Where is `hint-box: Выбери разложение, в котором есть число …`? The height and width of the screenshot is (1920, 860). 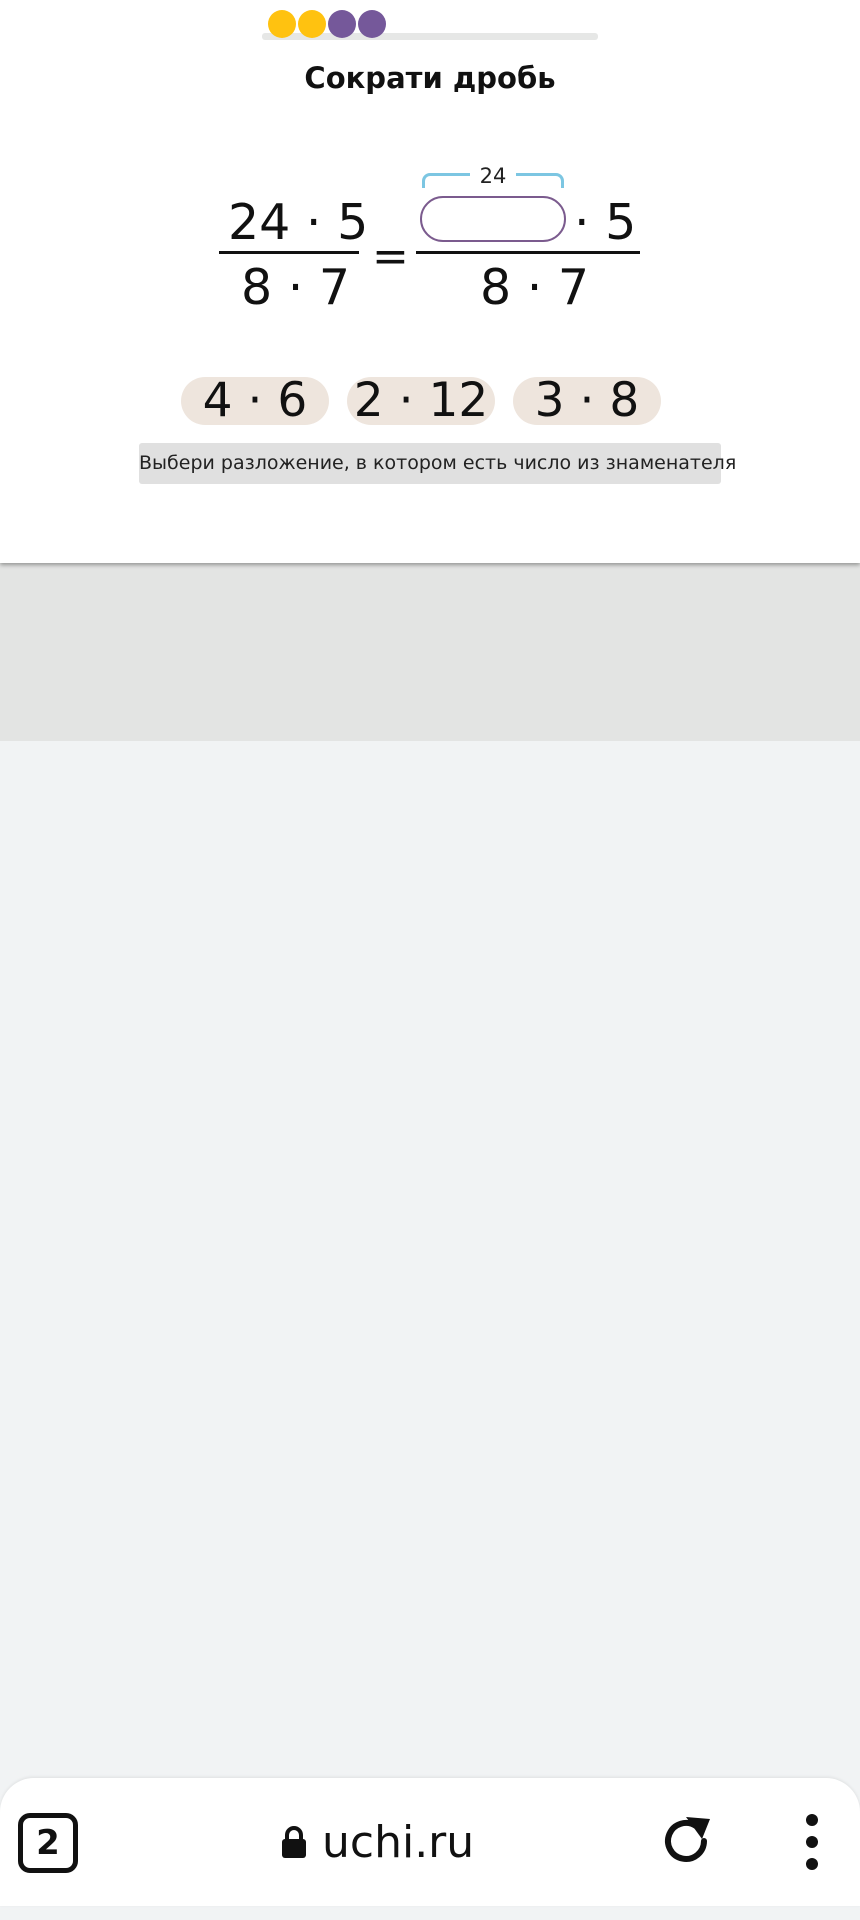 hint-box: Выбери разложение, в котором есть число … is located at coordinates (437, 463).